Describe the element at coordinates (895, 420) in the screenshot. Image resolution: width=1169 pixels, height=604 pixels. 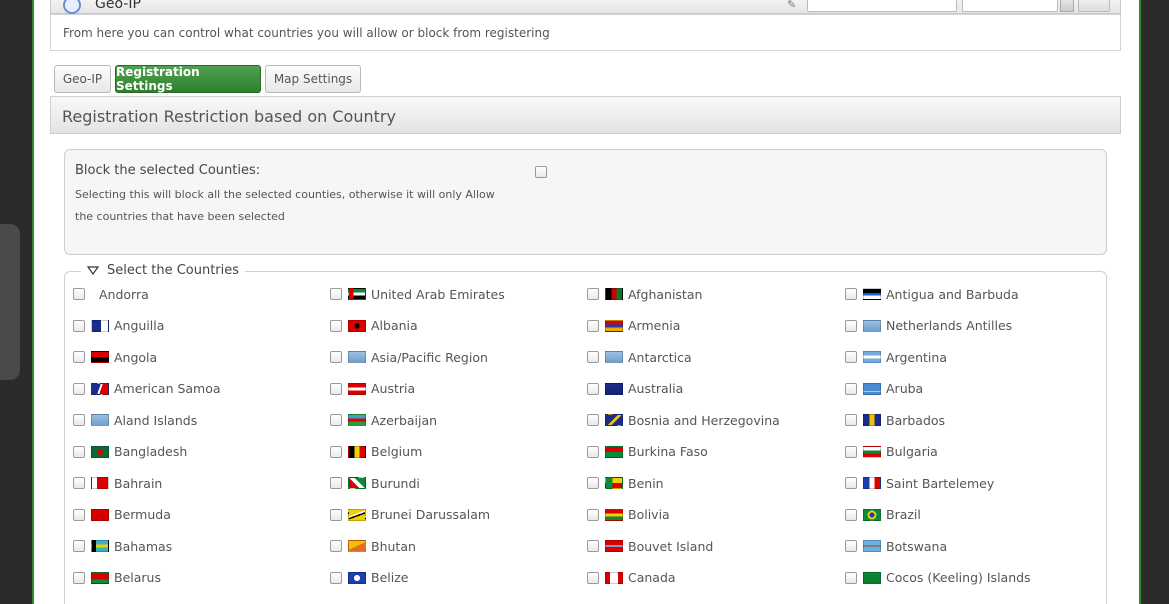
I see `country-item: Barbados` at that location.